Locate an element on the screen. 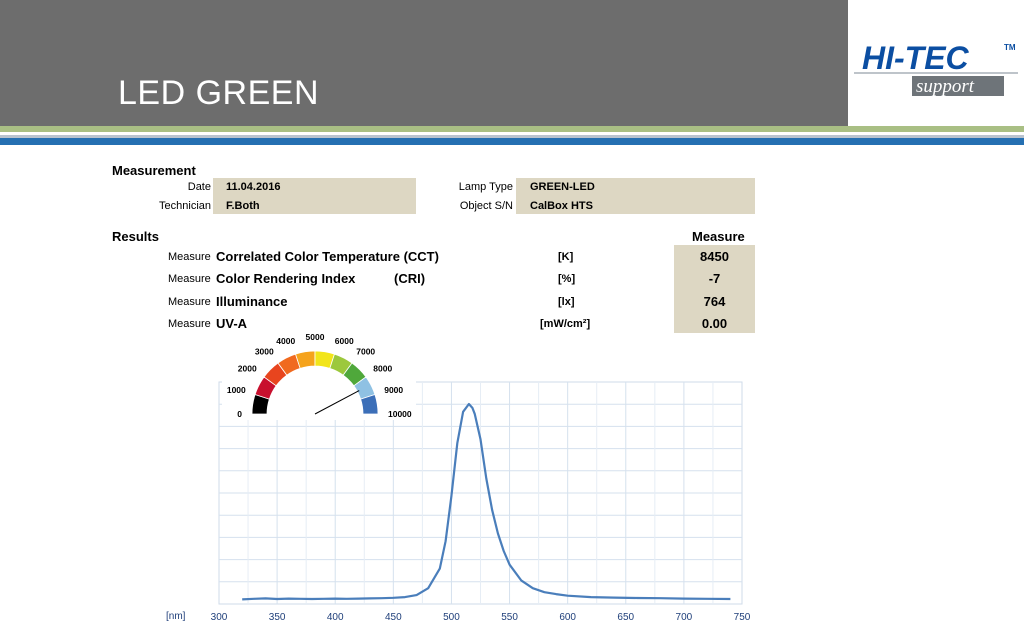  x-tick-label: 400 is located at coordinates (335, 617).